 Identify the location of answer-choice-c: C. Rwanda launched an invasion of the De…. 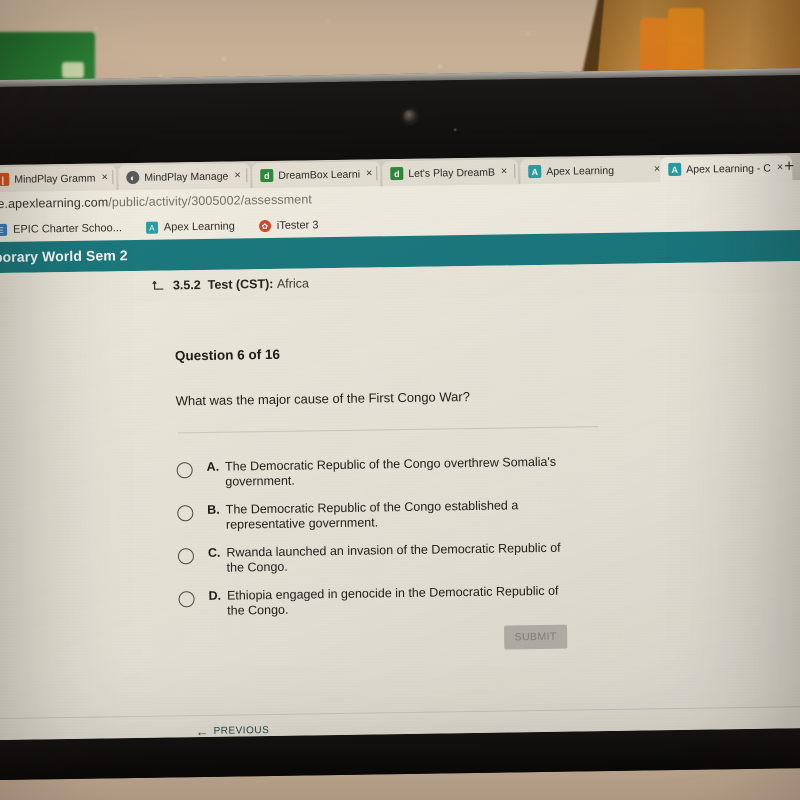
(377, 558).